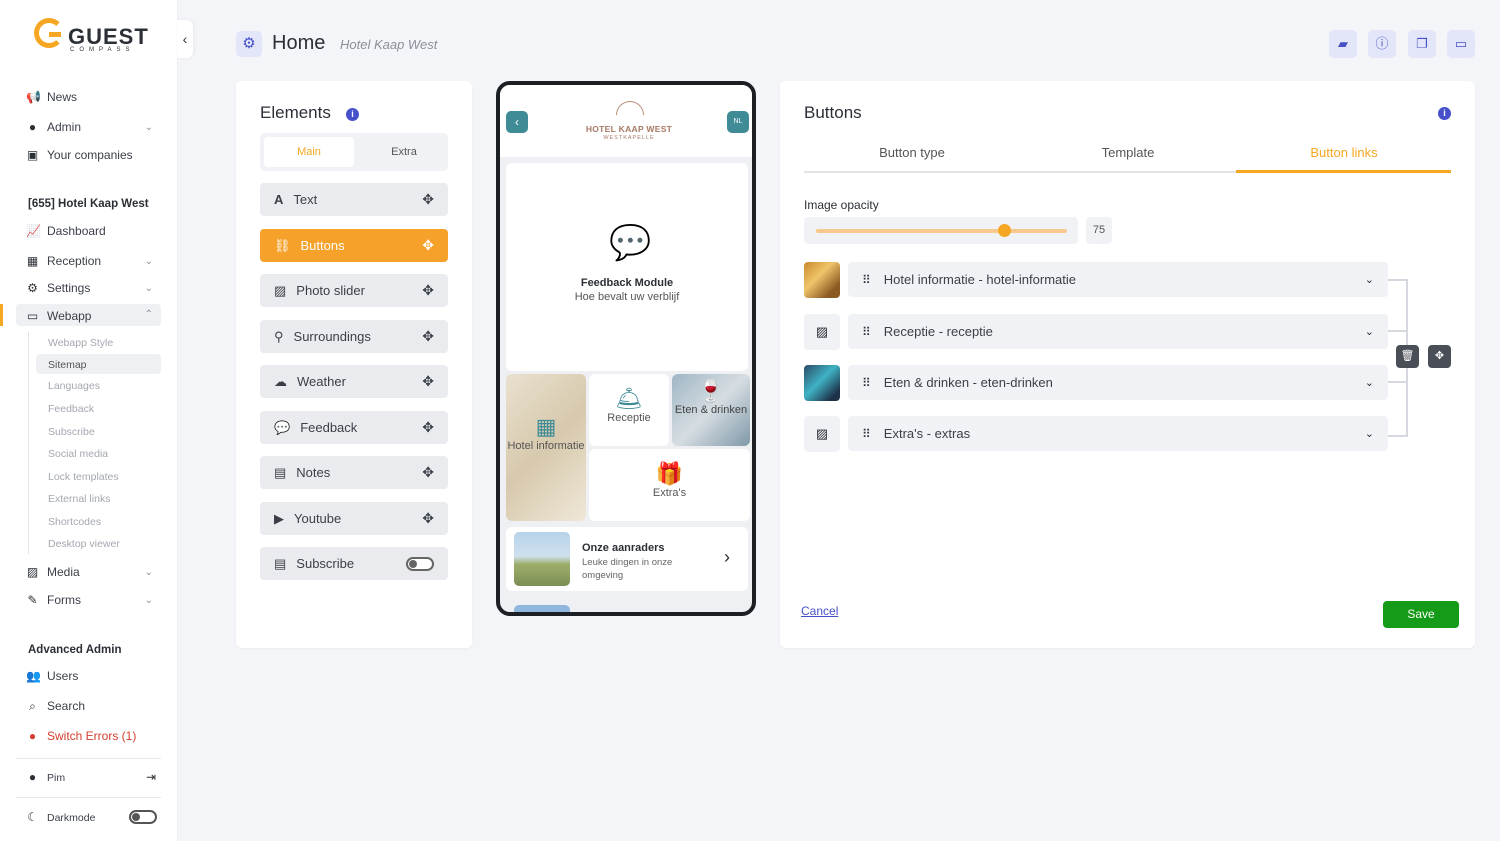 This screenshot has width=1500, height=841. Describe the element at coordinates (32, 599) in the screenshot. I see `form-icon: ✎` at that location.